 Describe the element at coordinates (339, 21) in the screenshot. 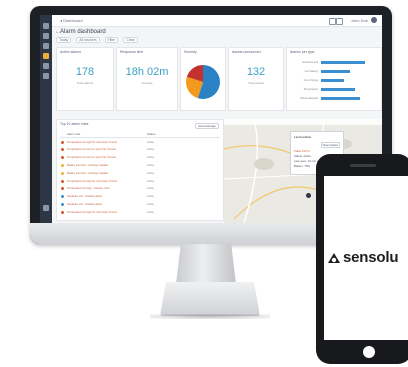

I see `notification-icon` at that location.